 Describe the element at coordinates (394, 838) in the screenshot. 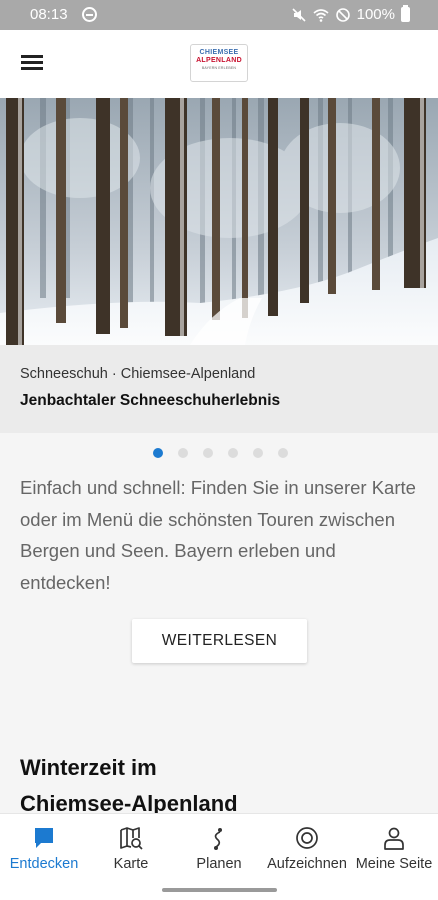

I see `person-icon` at that location.